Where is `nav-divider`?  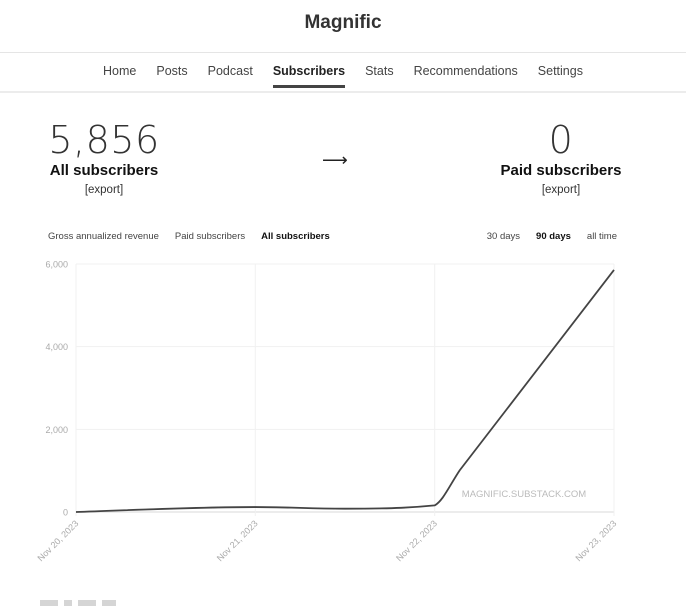
nav-divider is located at coordinates (343, 92).